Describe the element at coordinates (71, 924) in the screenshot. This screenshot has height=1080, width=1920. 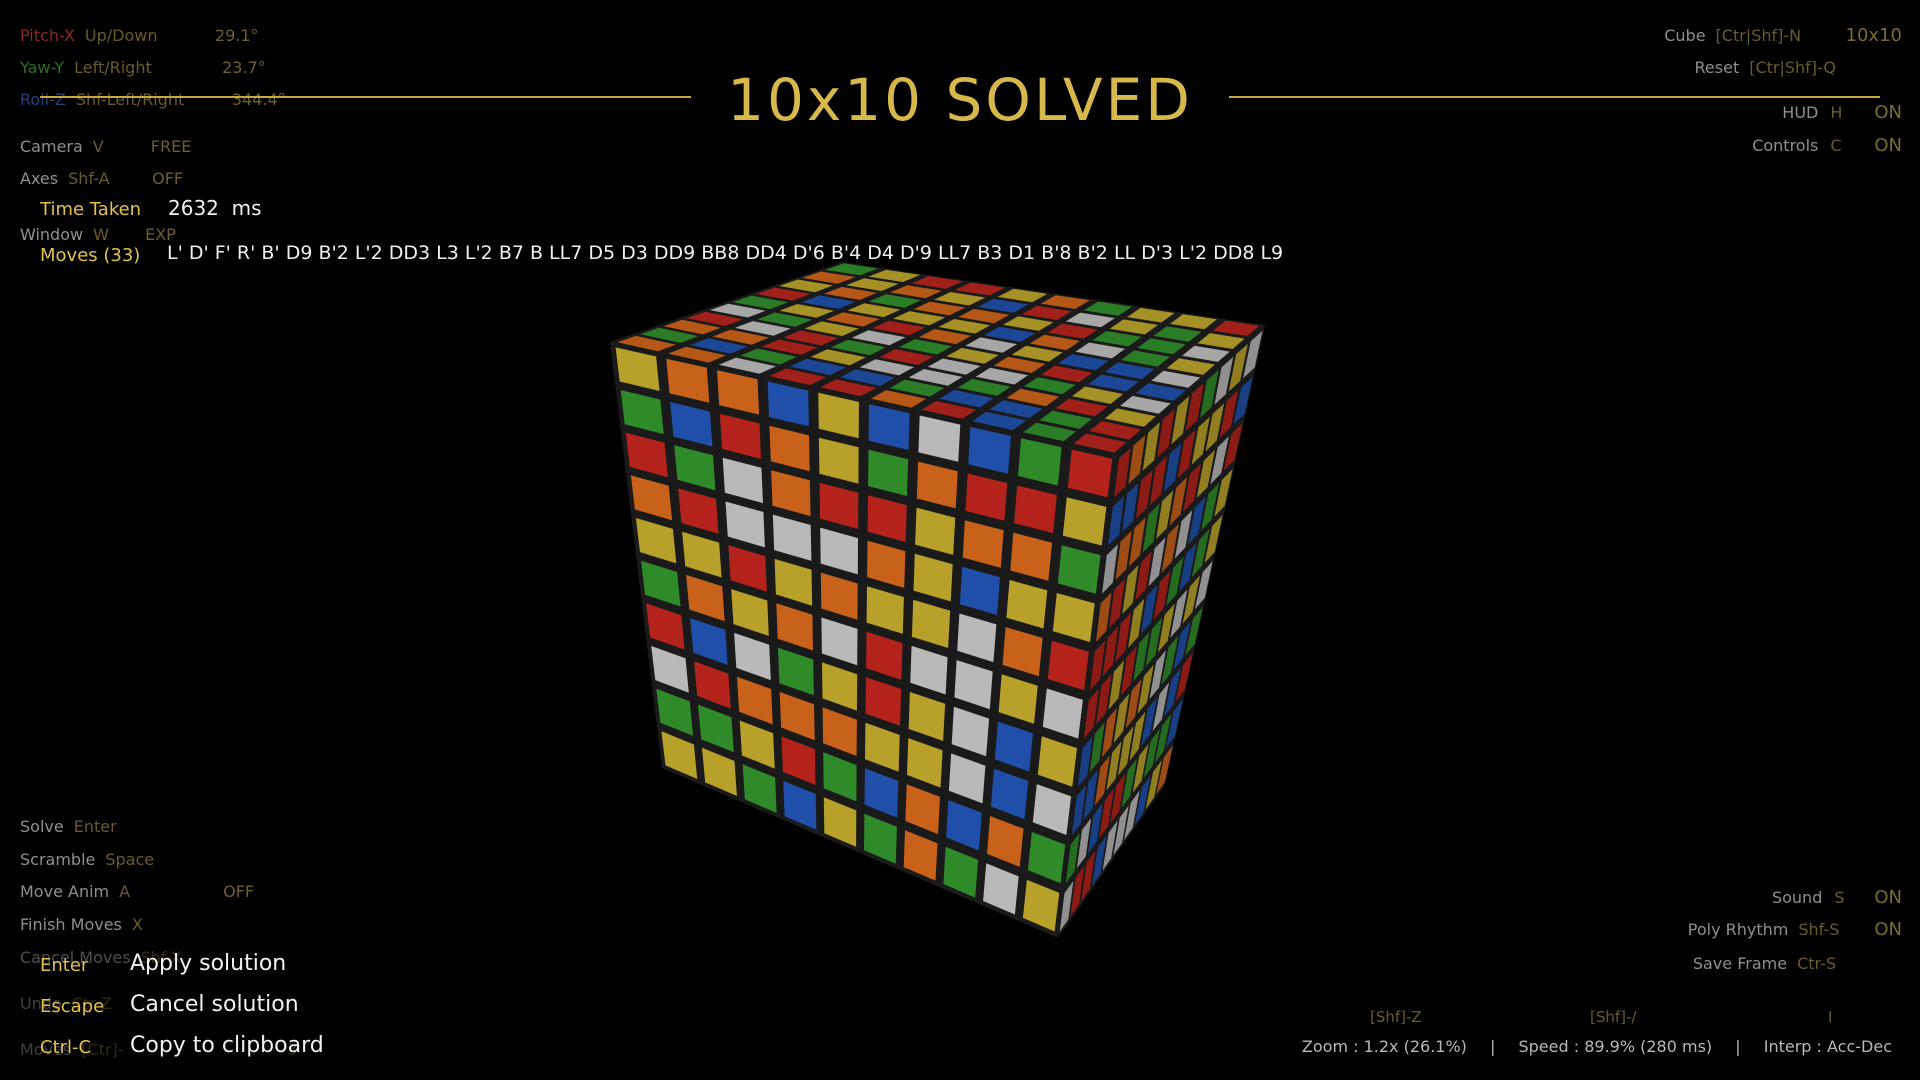
I see `finish-moves-label: Finish Moves` at that location.